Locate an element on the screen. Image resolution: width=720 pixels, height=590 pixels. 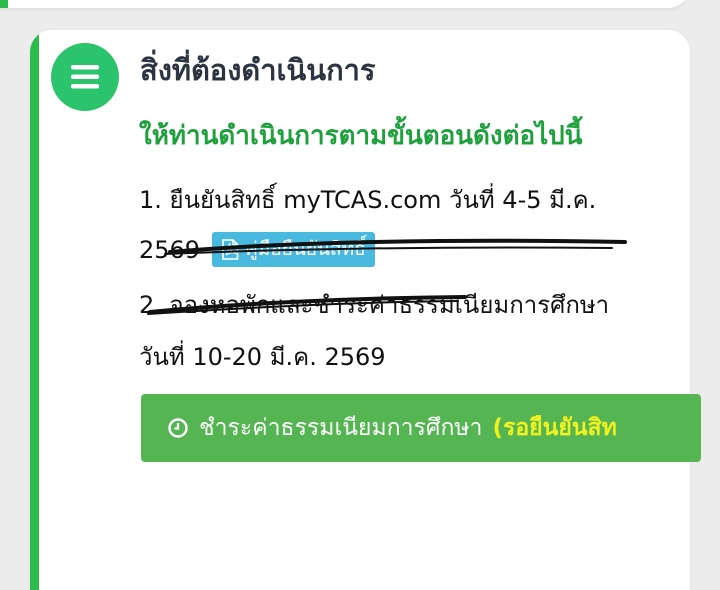
step2-text: 2. จองหอพักและชำระค่าธรรมเนียมการศึกษา is located at coordinates (374, 305).